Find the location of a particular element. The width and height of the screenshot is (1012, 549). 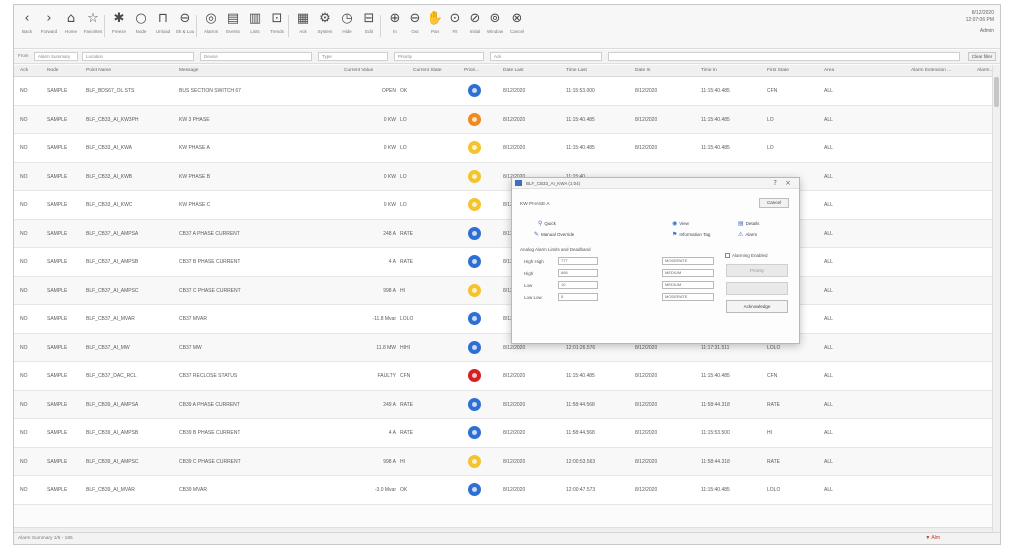

acknowledge-button: Acknowledge is located at coordinates (757, 306).